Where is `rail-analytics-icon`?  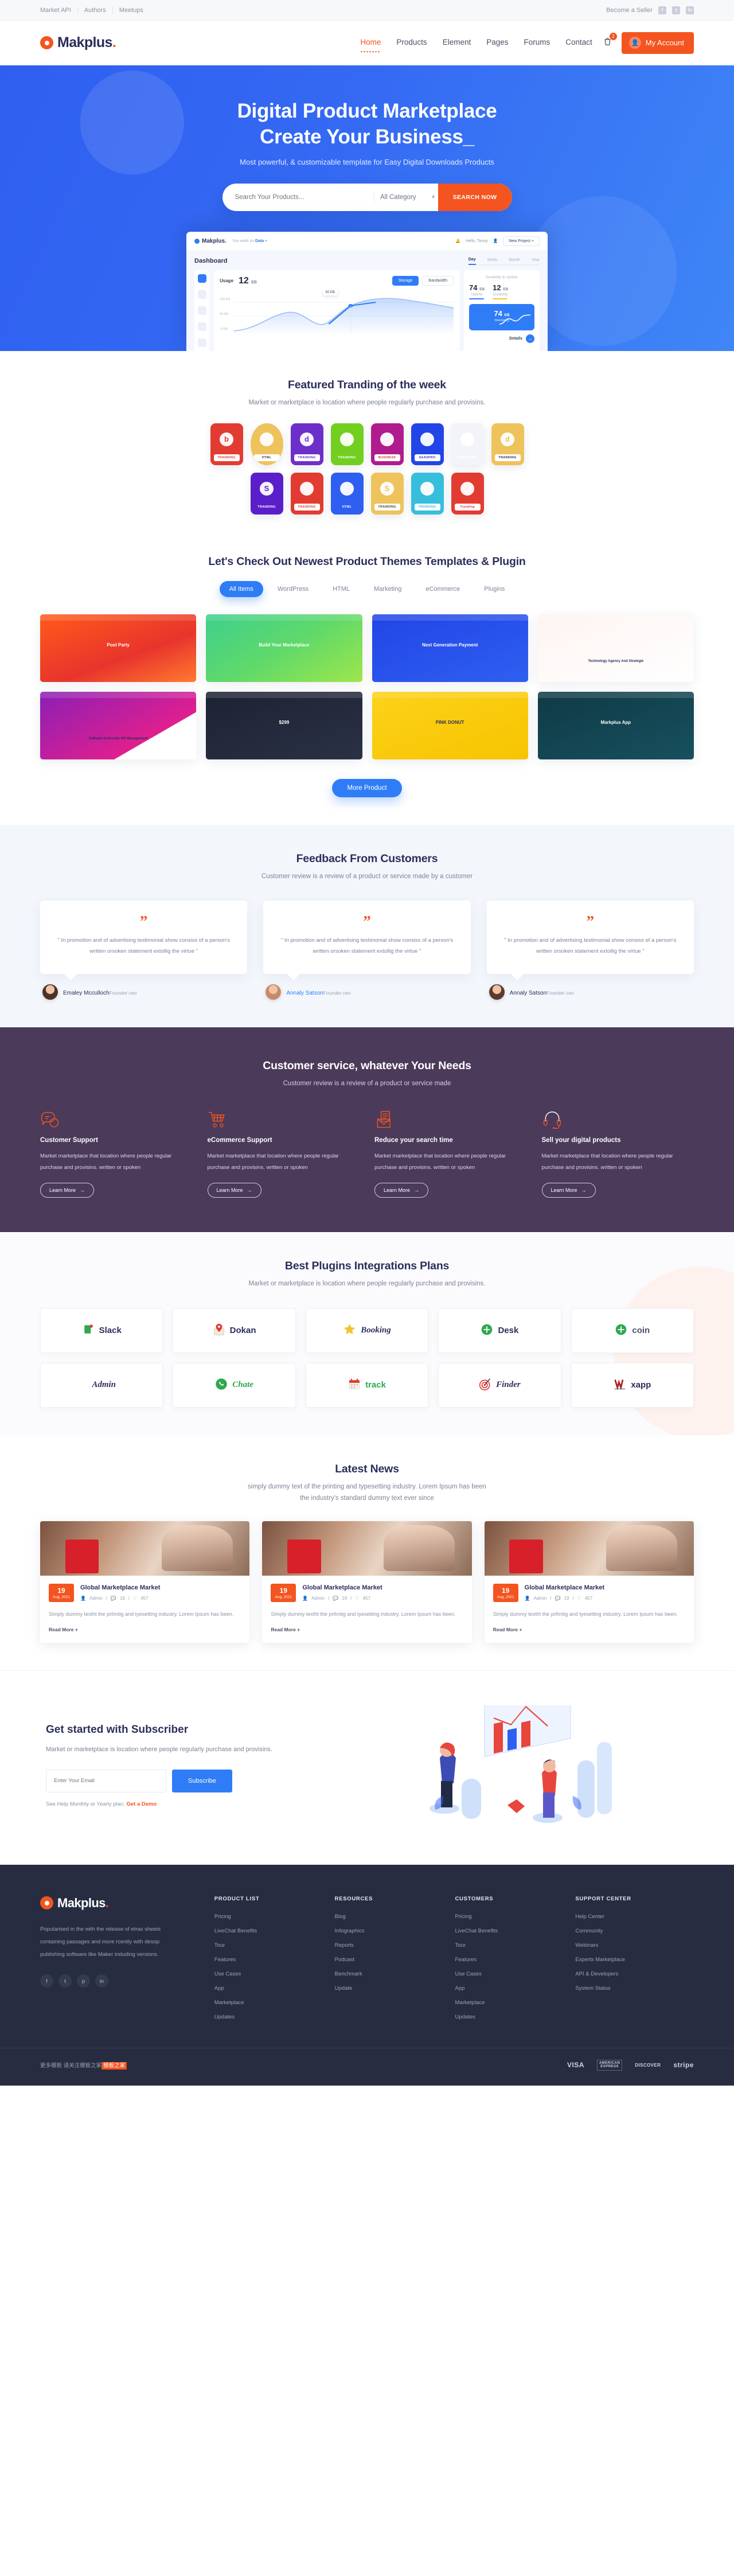
rail-analytics-icon is located at coordinates (201, 278).